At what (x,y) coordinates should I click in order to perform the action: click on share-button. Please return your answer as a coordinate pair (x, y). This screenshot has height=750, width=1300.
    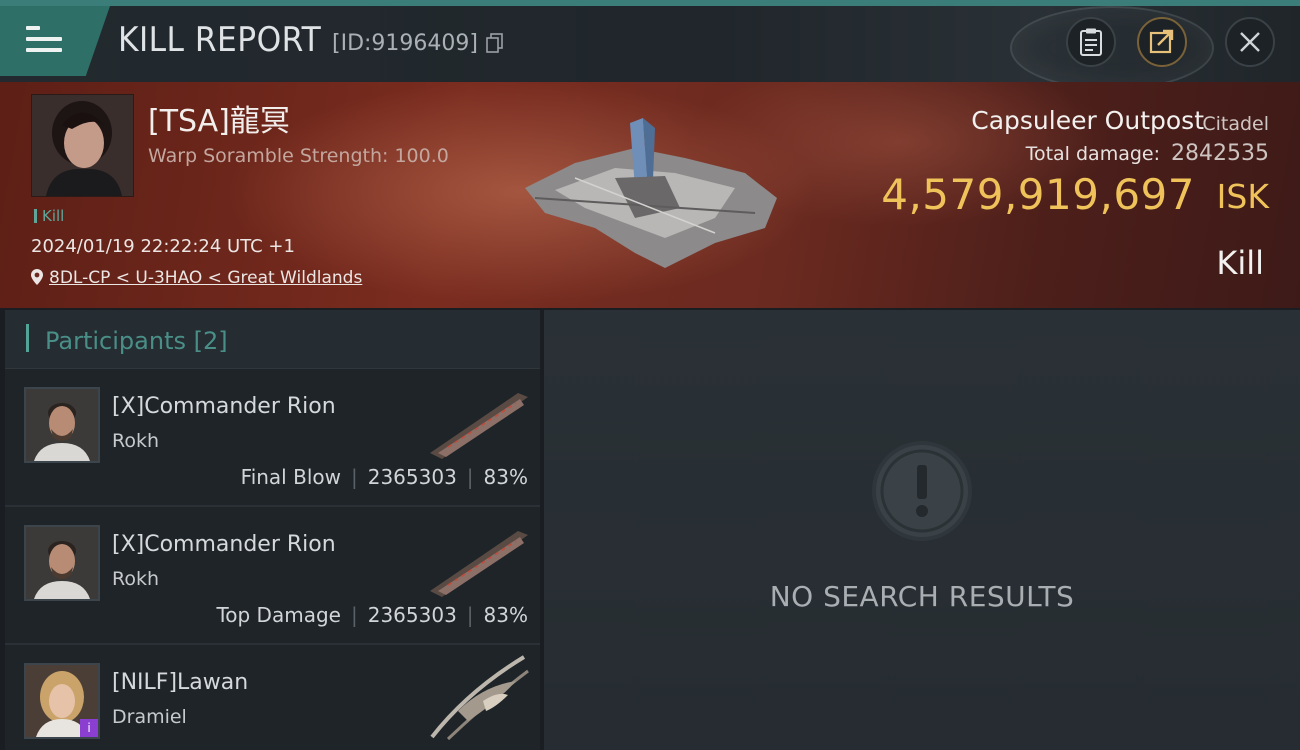
    Looking at the image, I should click on (1162, 42).